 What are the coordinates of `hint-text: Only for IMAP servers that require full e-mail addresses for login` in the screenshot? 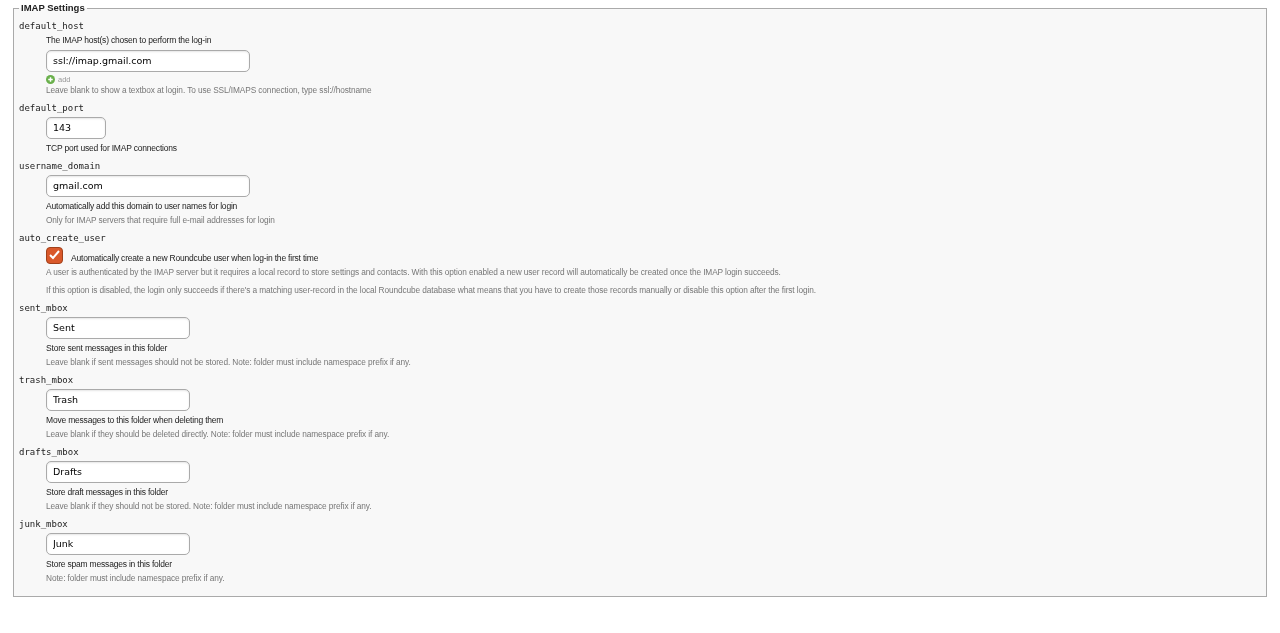 It's located at (161, 220).